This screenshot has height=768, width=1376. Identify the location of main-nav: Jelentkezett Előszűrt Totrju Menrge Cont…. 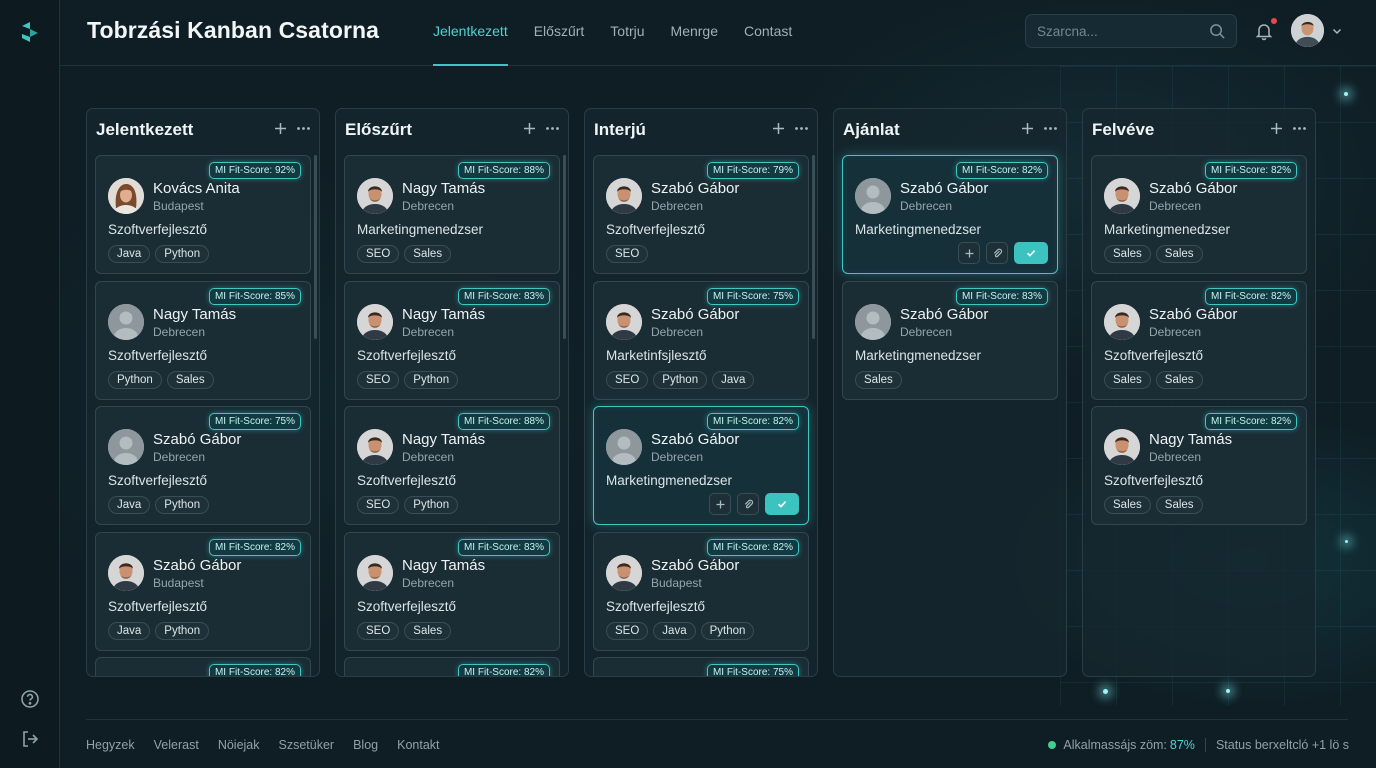
(625, 33).